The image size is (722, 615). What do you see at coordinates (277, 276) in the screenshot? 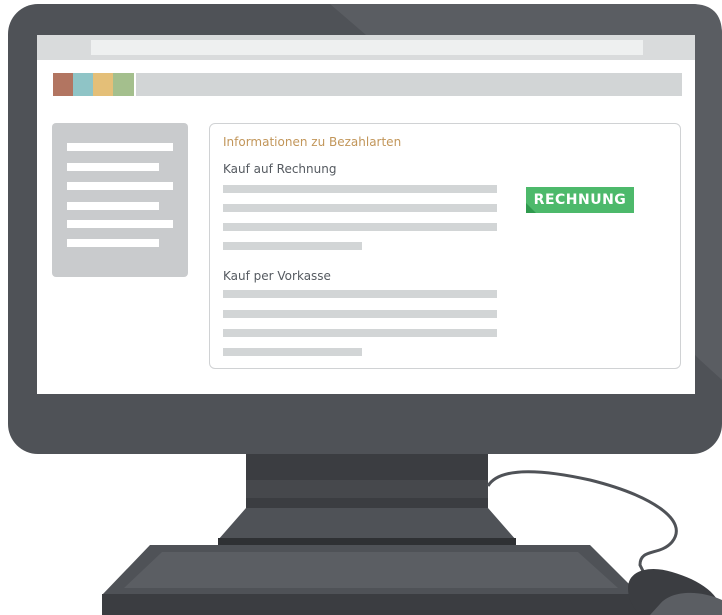
I see `section-heading-vorkasse: Kauf per Vorkasse` at bounding box center [277, 276].